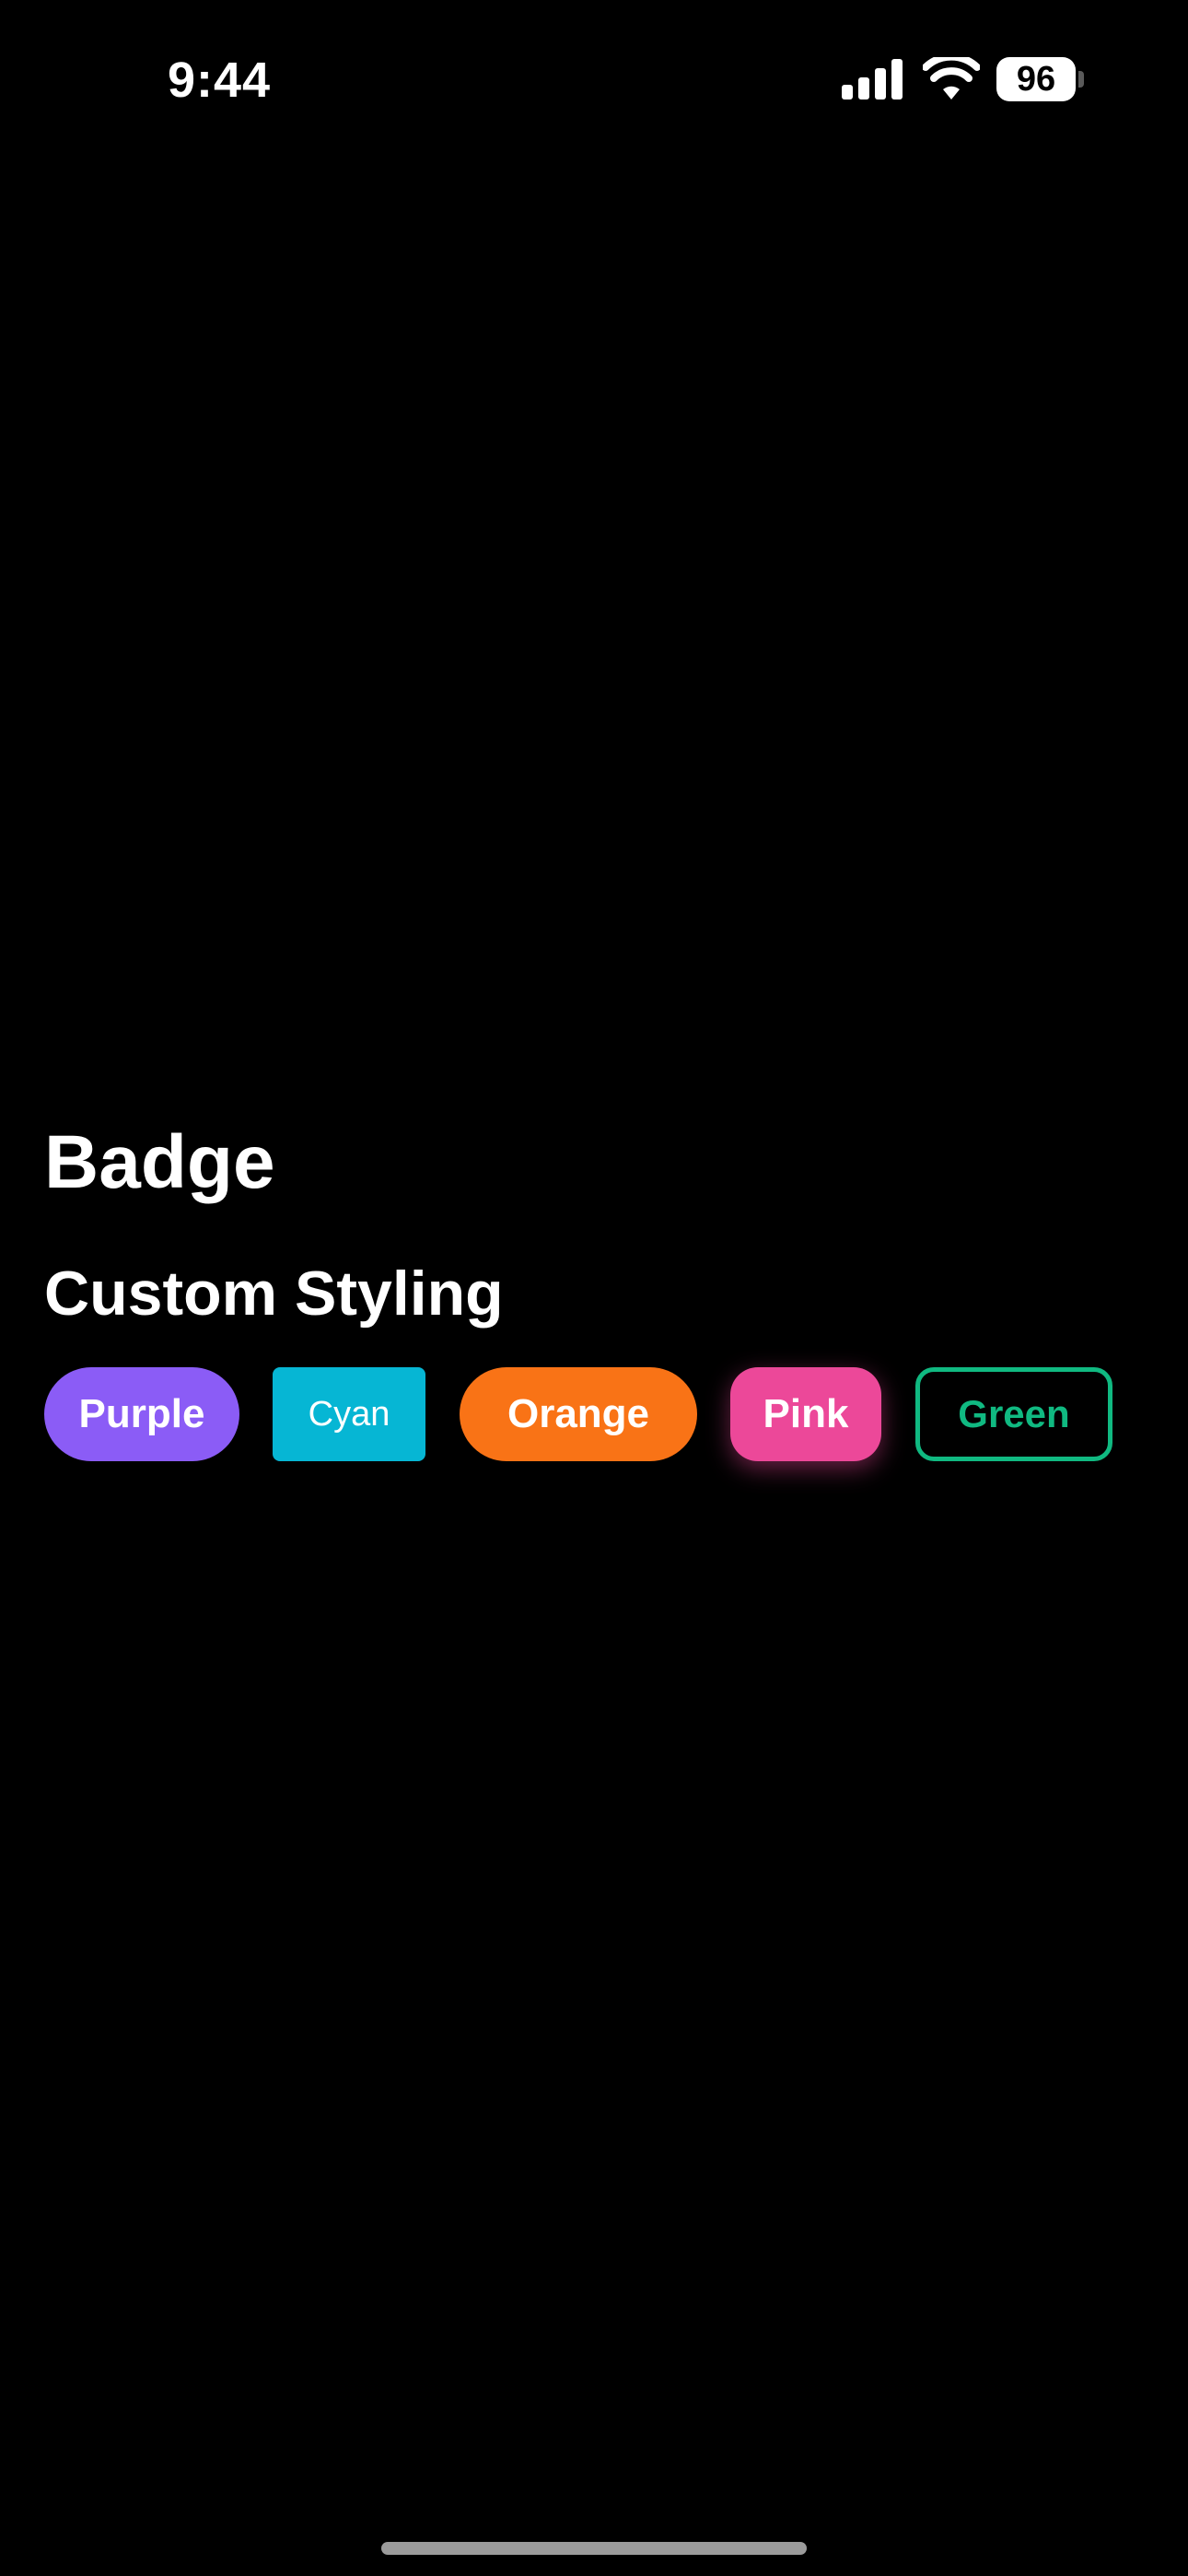 The image size is (1188, 2576). I want to click on badge-green: Green, so click(1013, 1414).